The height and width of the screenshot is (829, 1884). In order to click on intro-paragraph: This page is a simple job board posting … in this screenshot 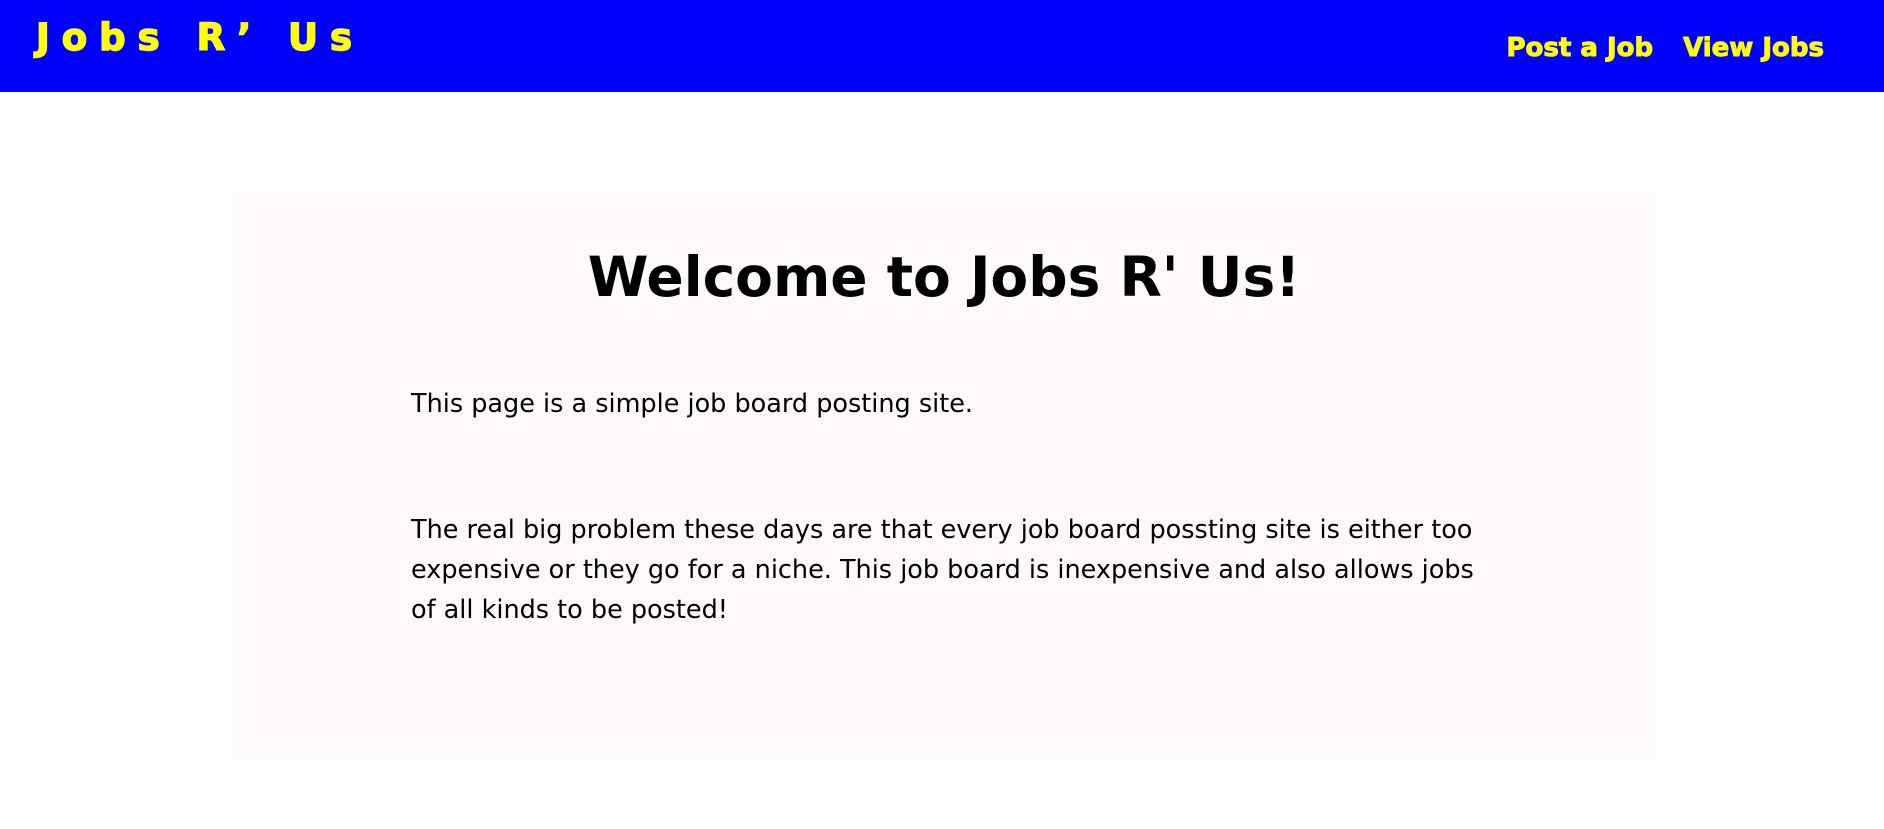, I will do `click(692, 404)`.